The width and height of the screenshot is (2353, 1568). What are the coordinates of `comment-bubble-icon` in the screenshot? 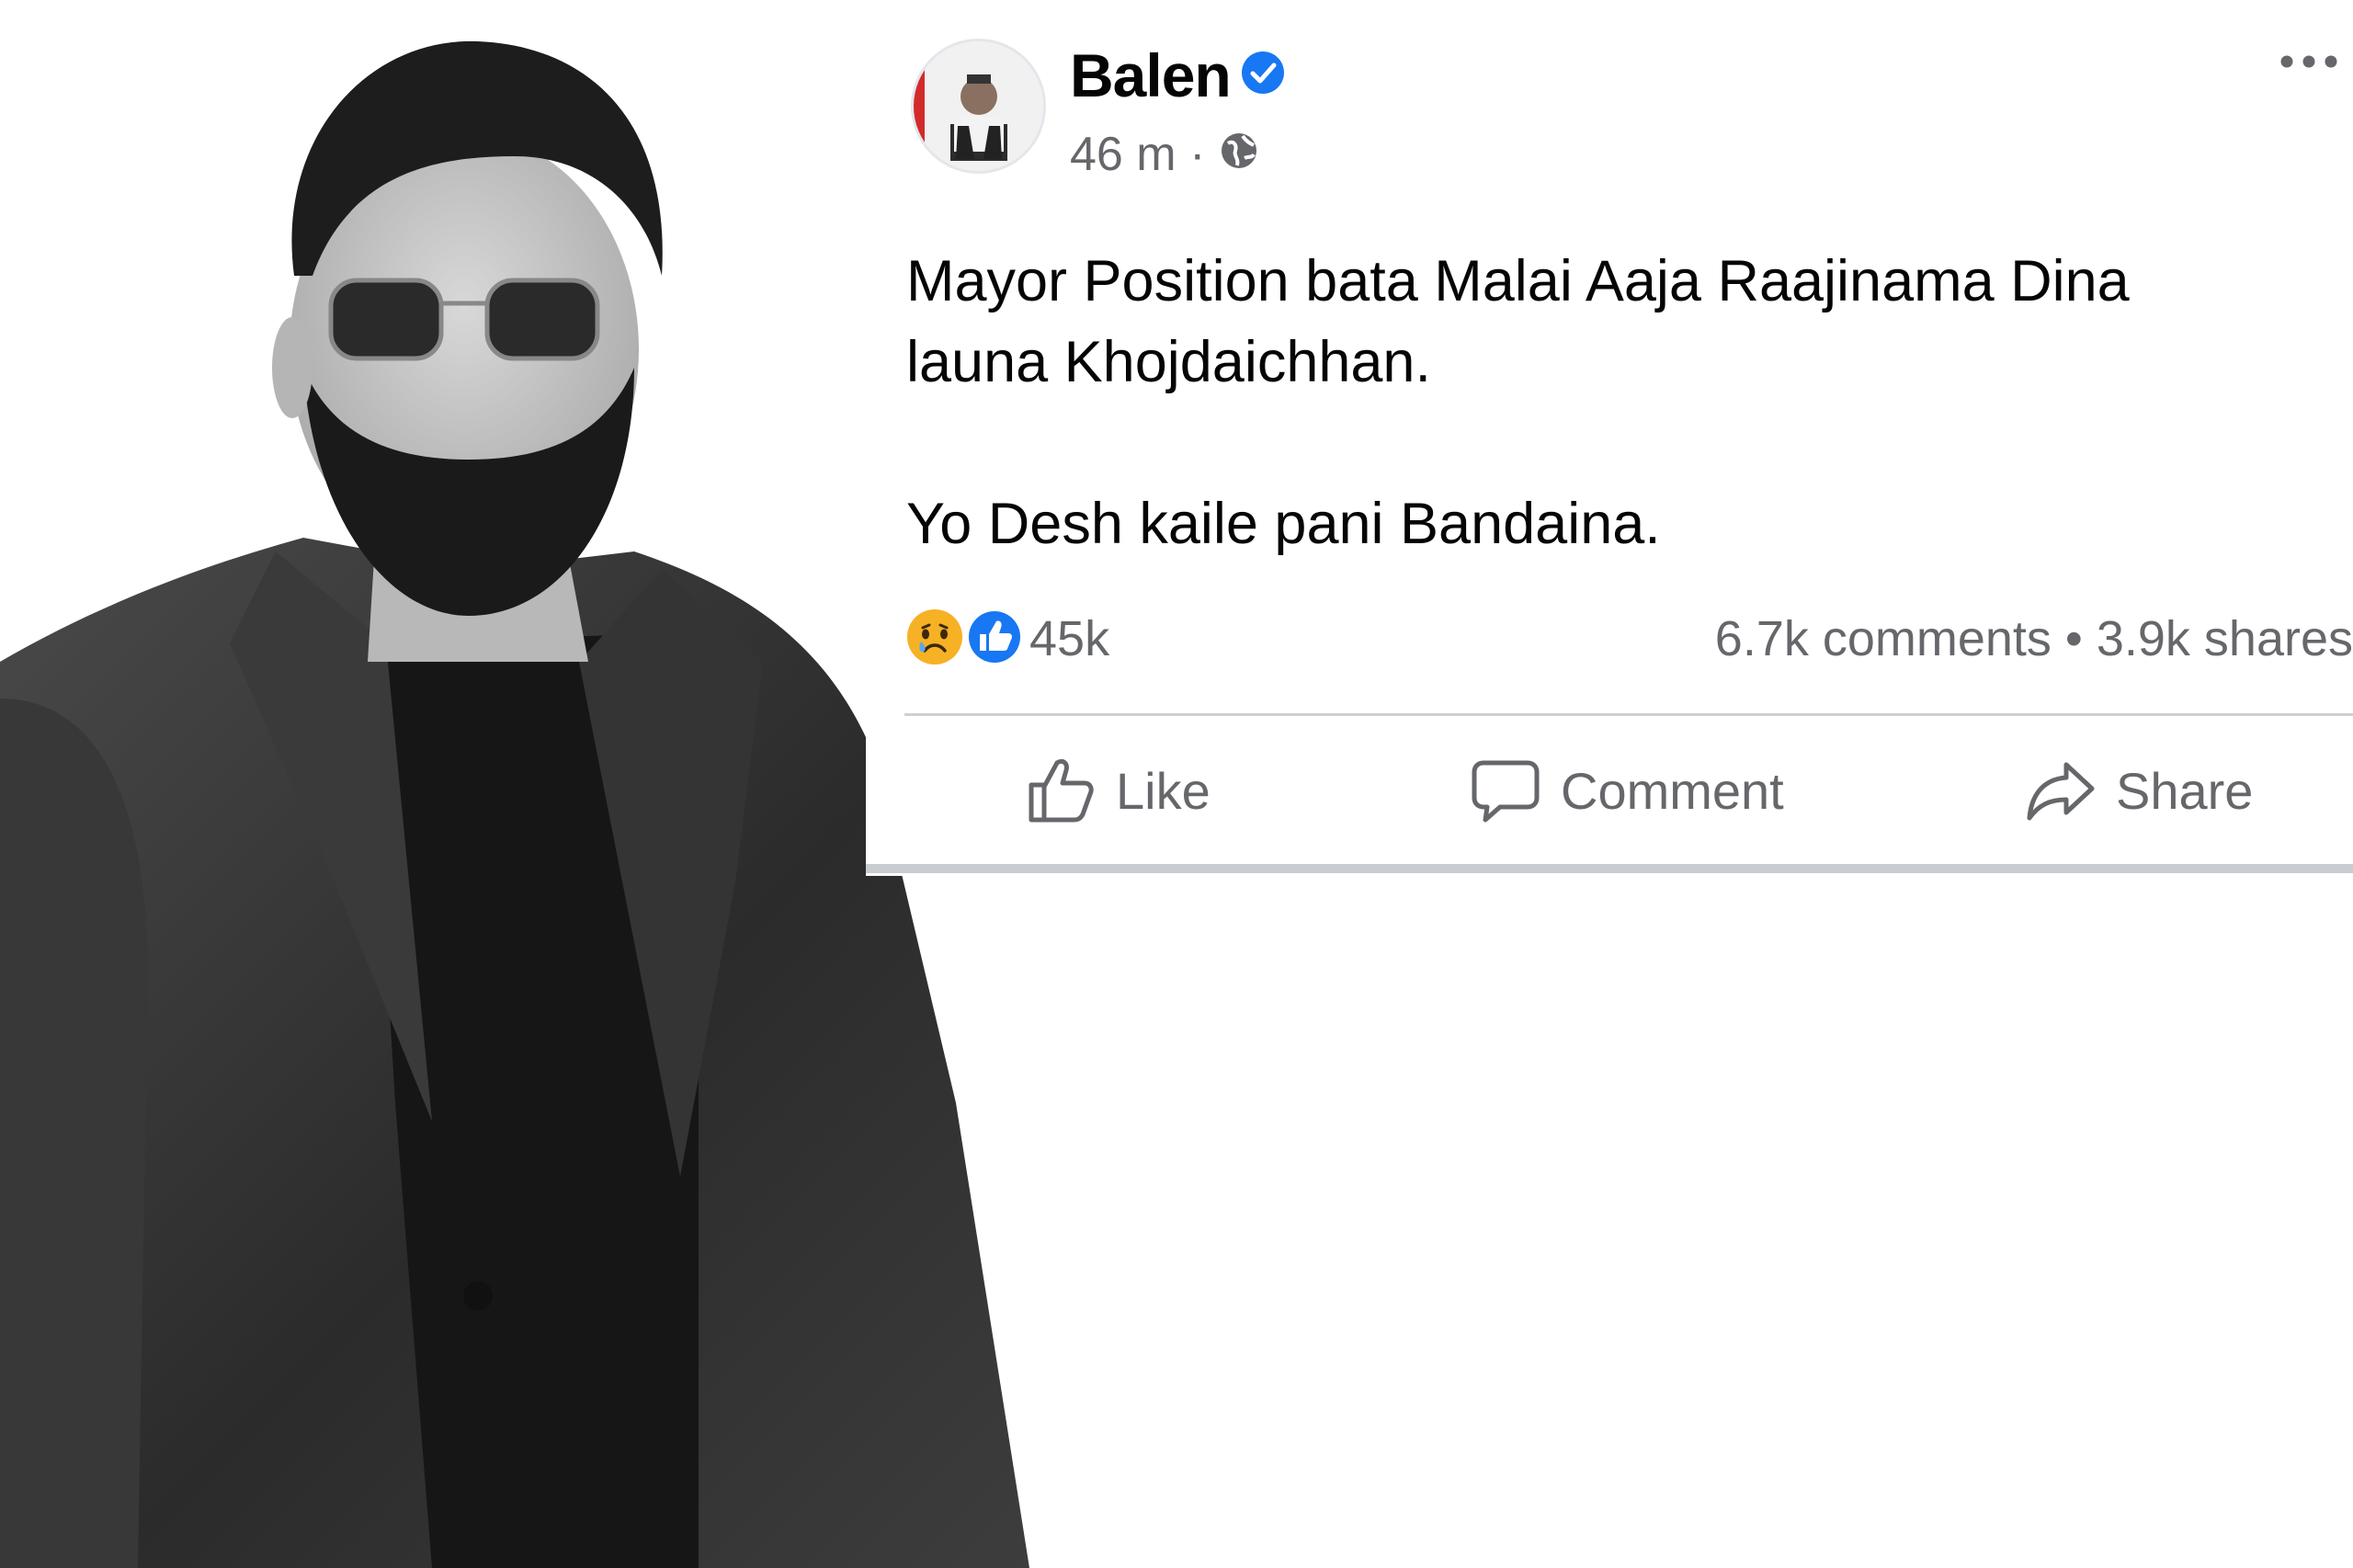 It's located at (1506, 791).